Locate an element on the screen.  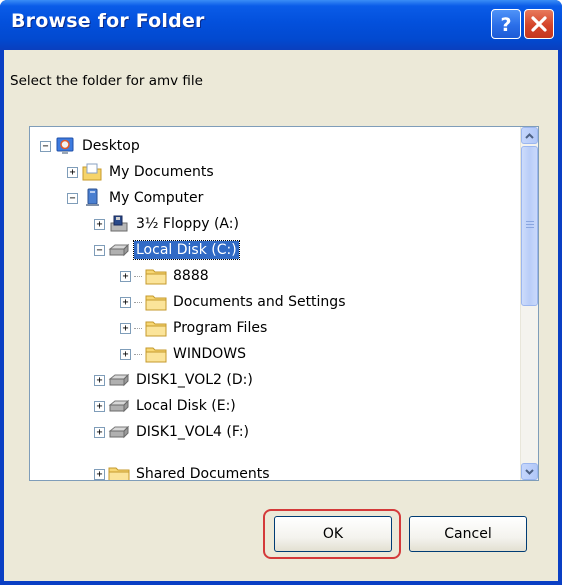
tree-item-label: DISK1_VOL2 (D:) is located at coordinates (194, 380).